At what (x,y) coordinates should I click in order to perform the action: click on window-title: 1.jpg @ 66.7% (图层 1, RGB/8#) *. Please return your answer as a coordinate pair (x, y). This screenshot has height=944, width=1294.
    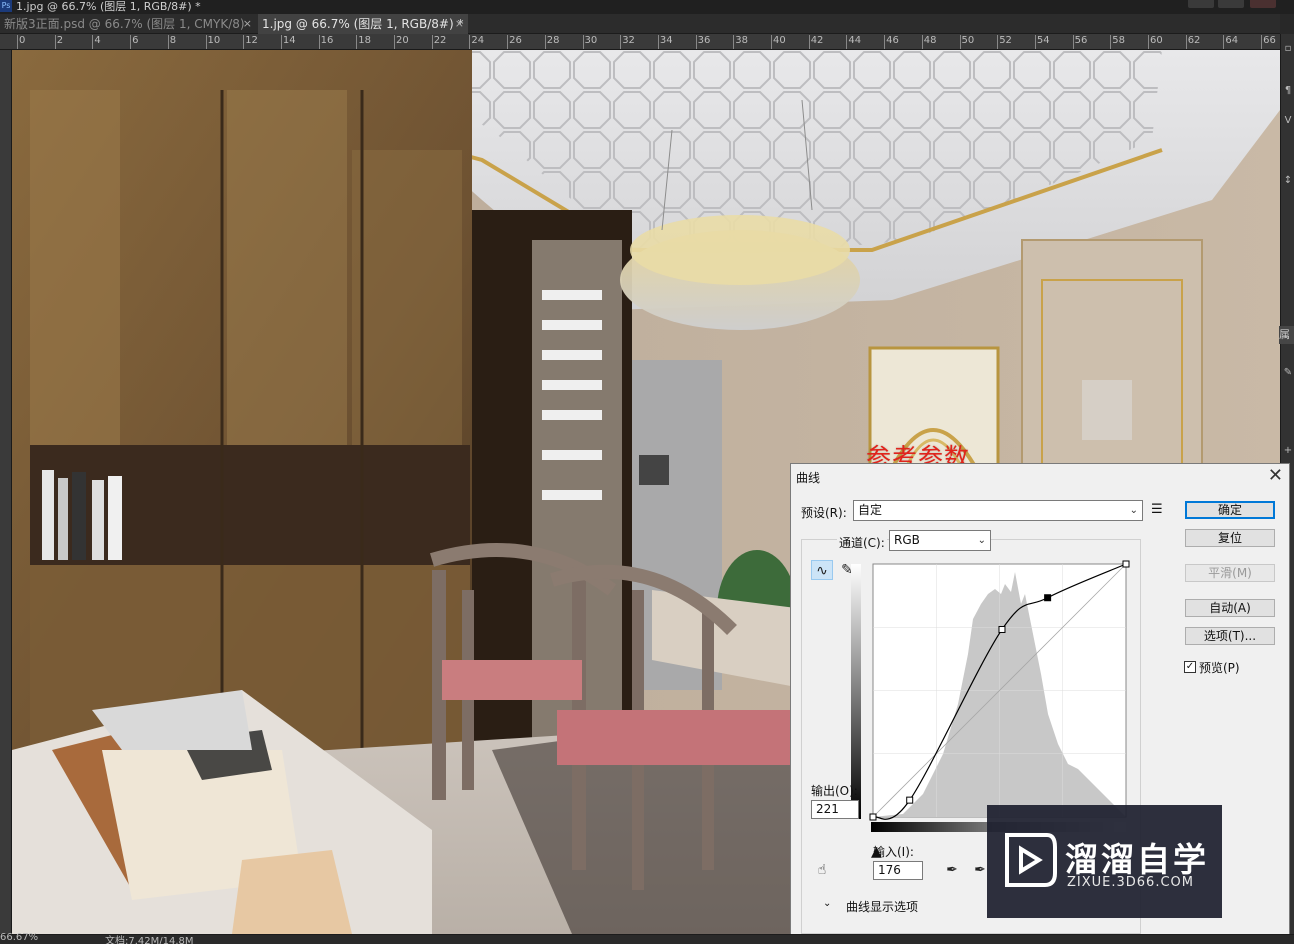
    Looking at the image, I should click on (108, 6).